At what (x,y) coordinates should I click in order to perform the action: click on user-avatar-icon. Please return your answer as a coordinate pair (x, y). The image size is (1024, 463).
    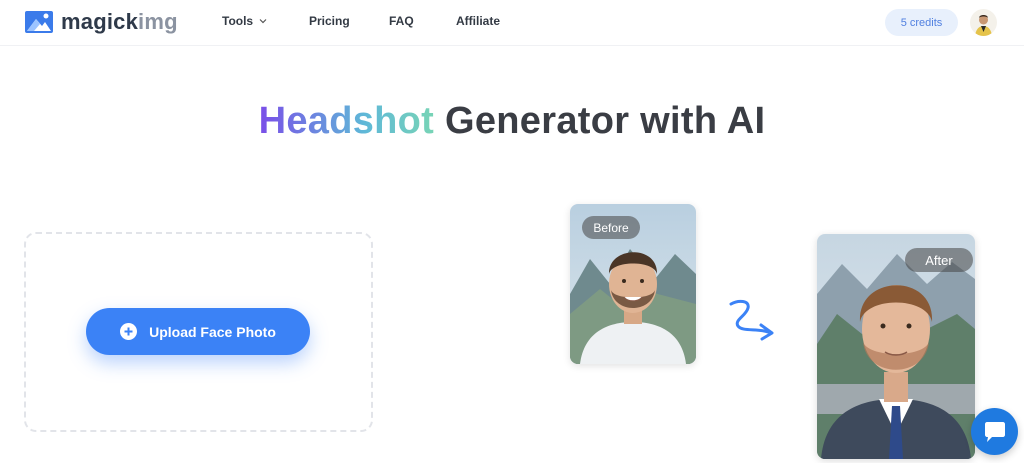
    Looking at the image, I should click on (983, 22).